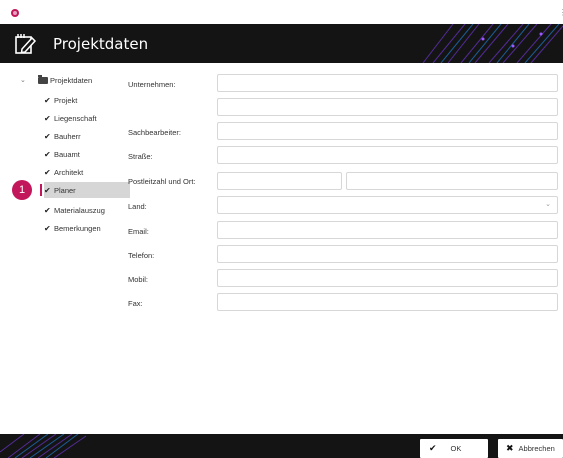 This screenshot has height=458, width=563. I want to click on tree-item-label: Projektdaten, so click(71, 80).